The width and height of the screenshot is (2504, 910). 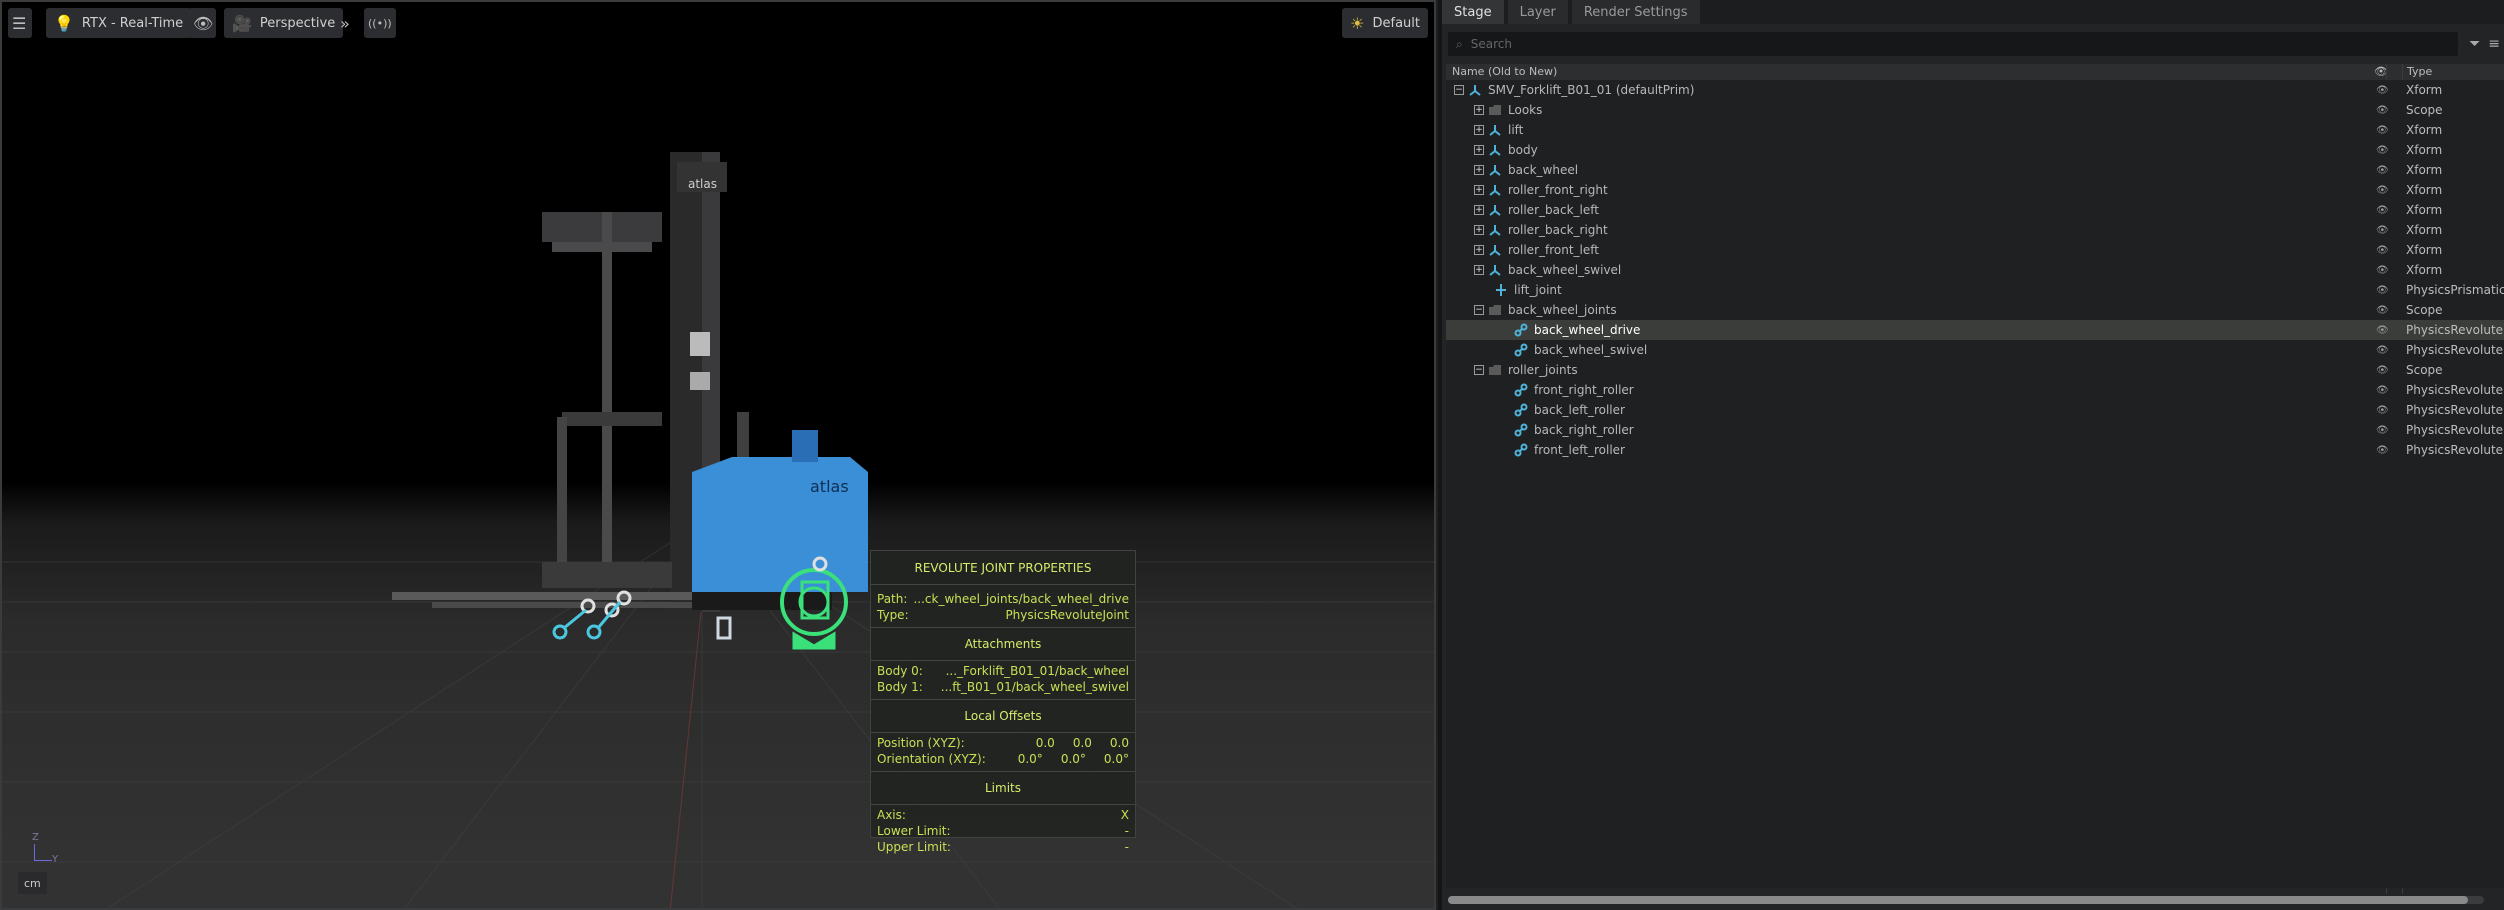 I want to click on panel-tabs: Stage Layer Render Settings, so click(x=1973, y=12).